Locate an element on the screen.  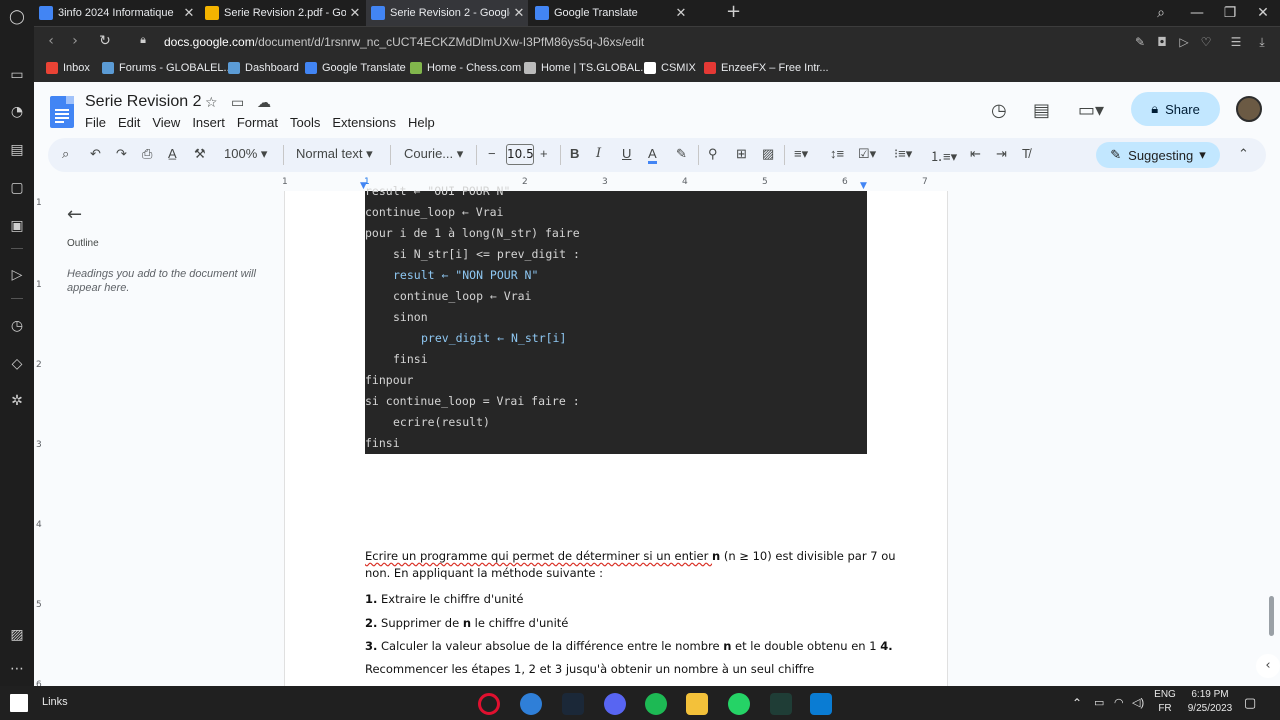
avatar is located at coordinates (1249, 109).